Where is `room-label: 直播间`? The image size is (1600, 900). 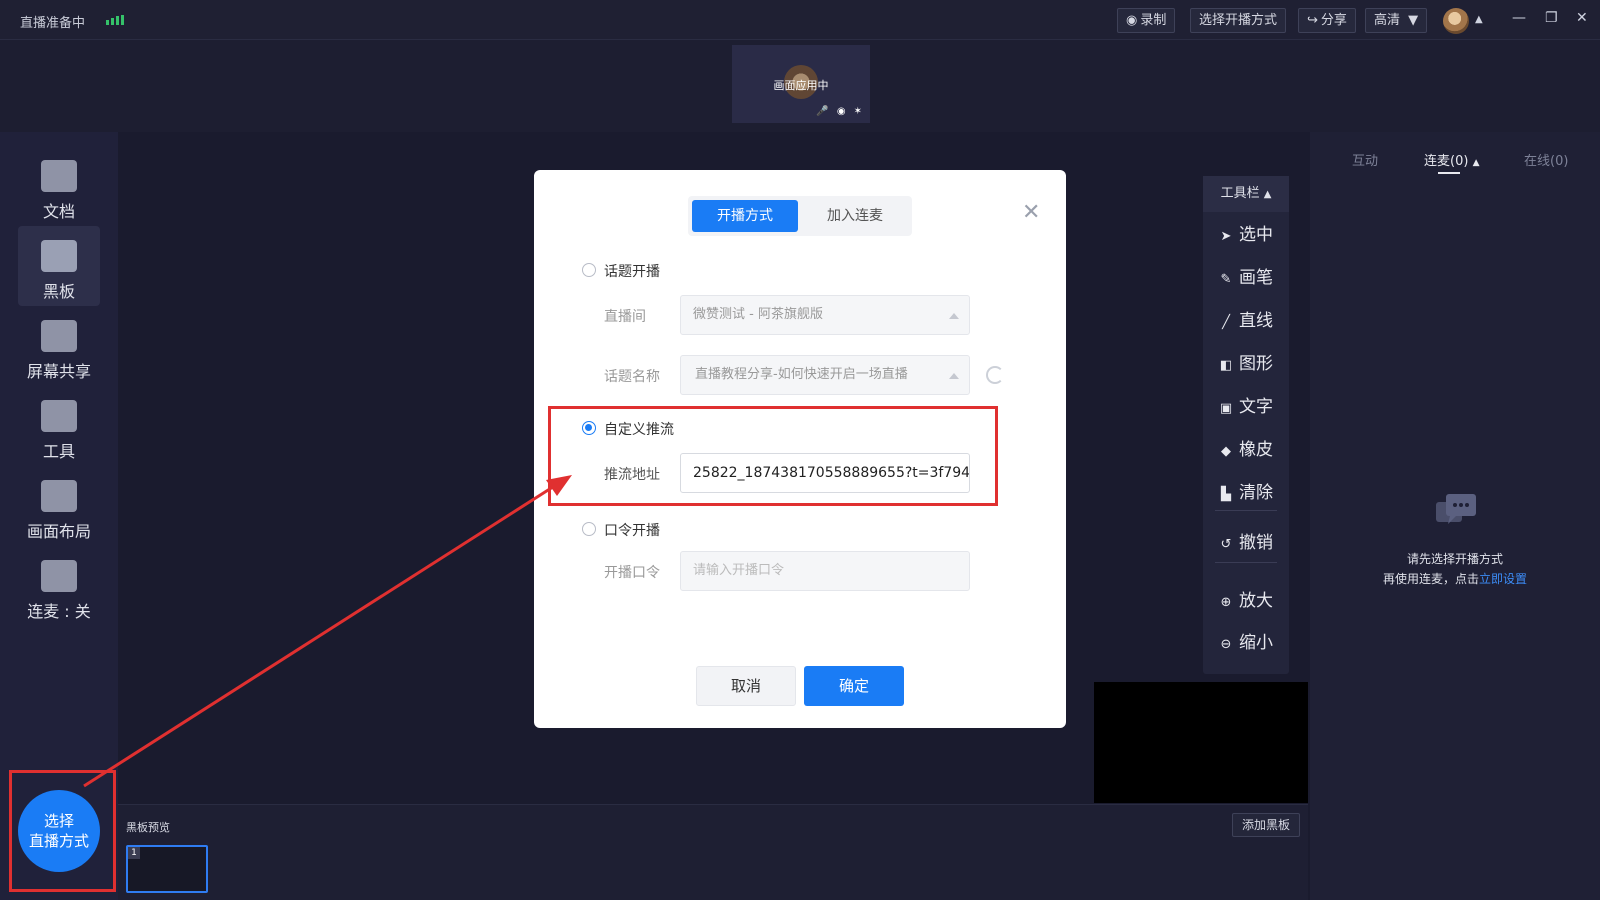
room-label: 直播间 is located at coordinates (625, 317).